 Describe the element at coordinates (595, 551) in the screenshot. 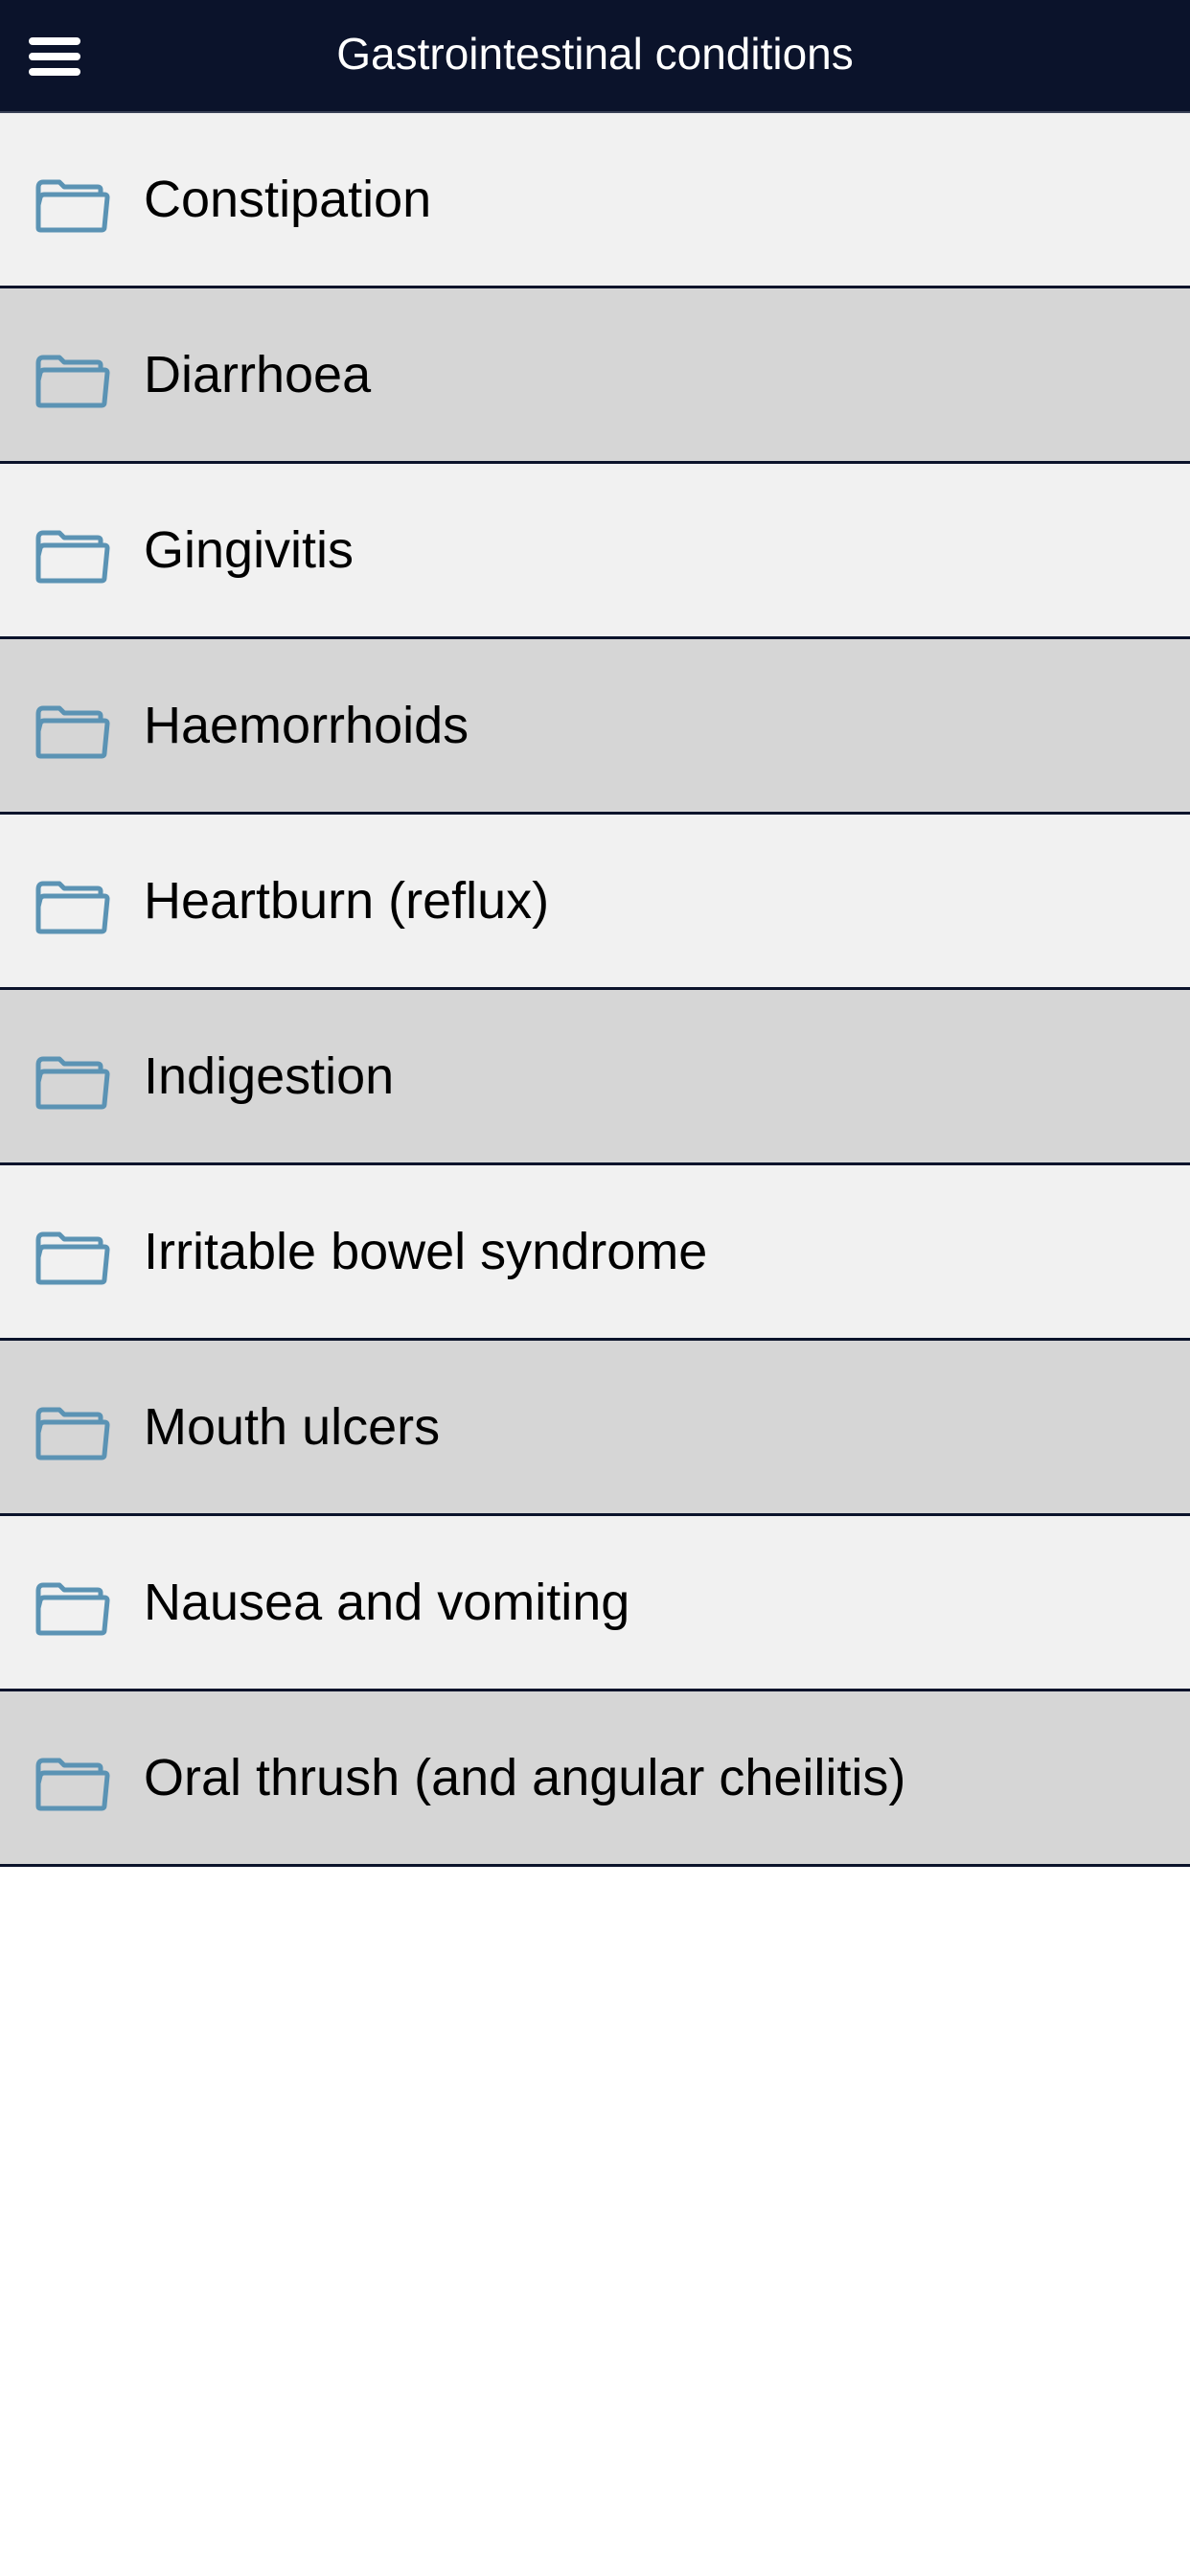

I see `list-item-gingivitis: Gingivitis` at that location.